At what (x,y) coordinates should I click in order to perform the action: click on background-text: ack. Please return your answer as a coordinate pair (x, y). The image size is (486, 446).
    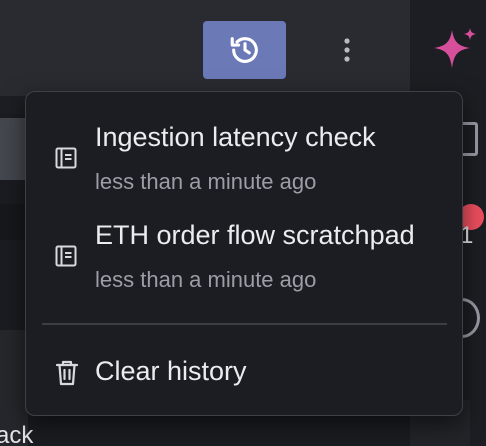
    Looking at the image, I should click on (17, 434).